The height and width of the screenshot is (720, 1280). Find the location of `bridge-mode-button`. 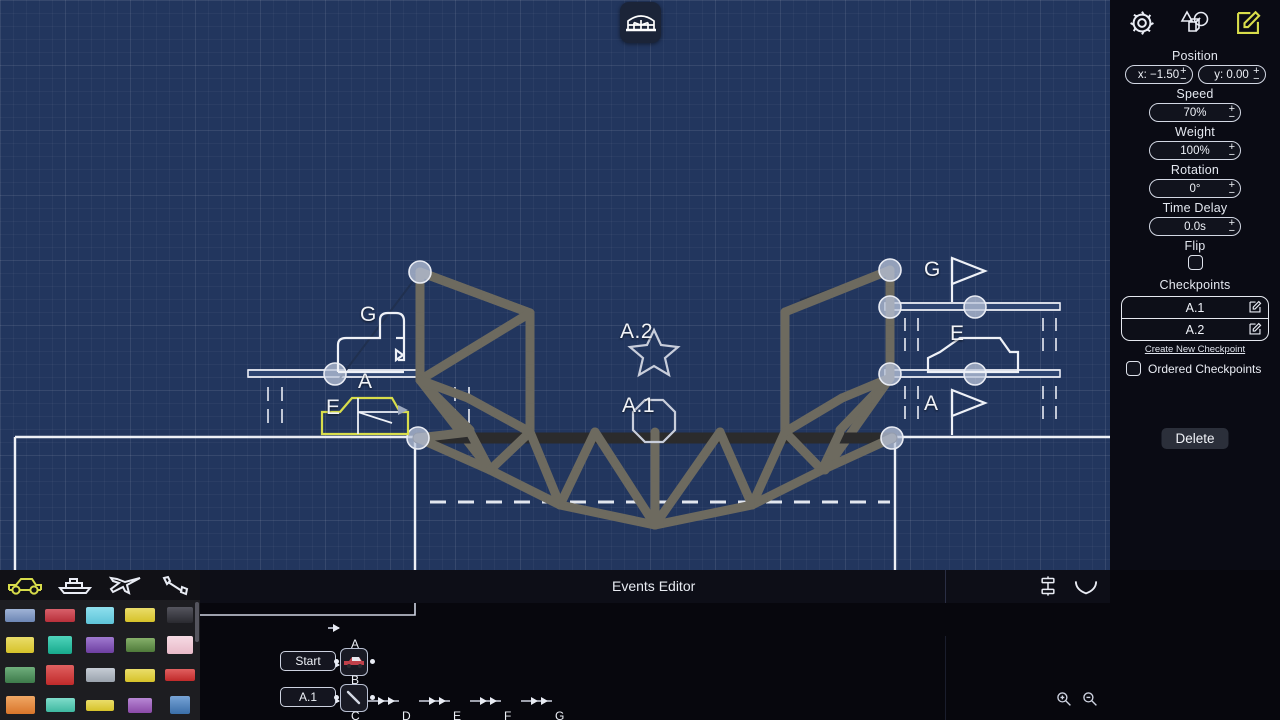

bridge-mode-button is located at coordinates (640, 22).